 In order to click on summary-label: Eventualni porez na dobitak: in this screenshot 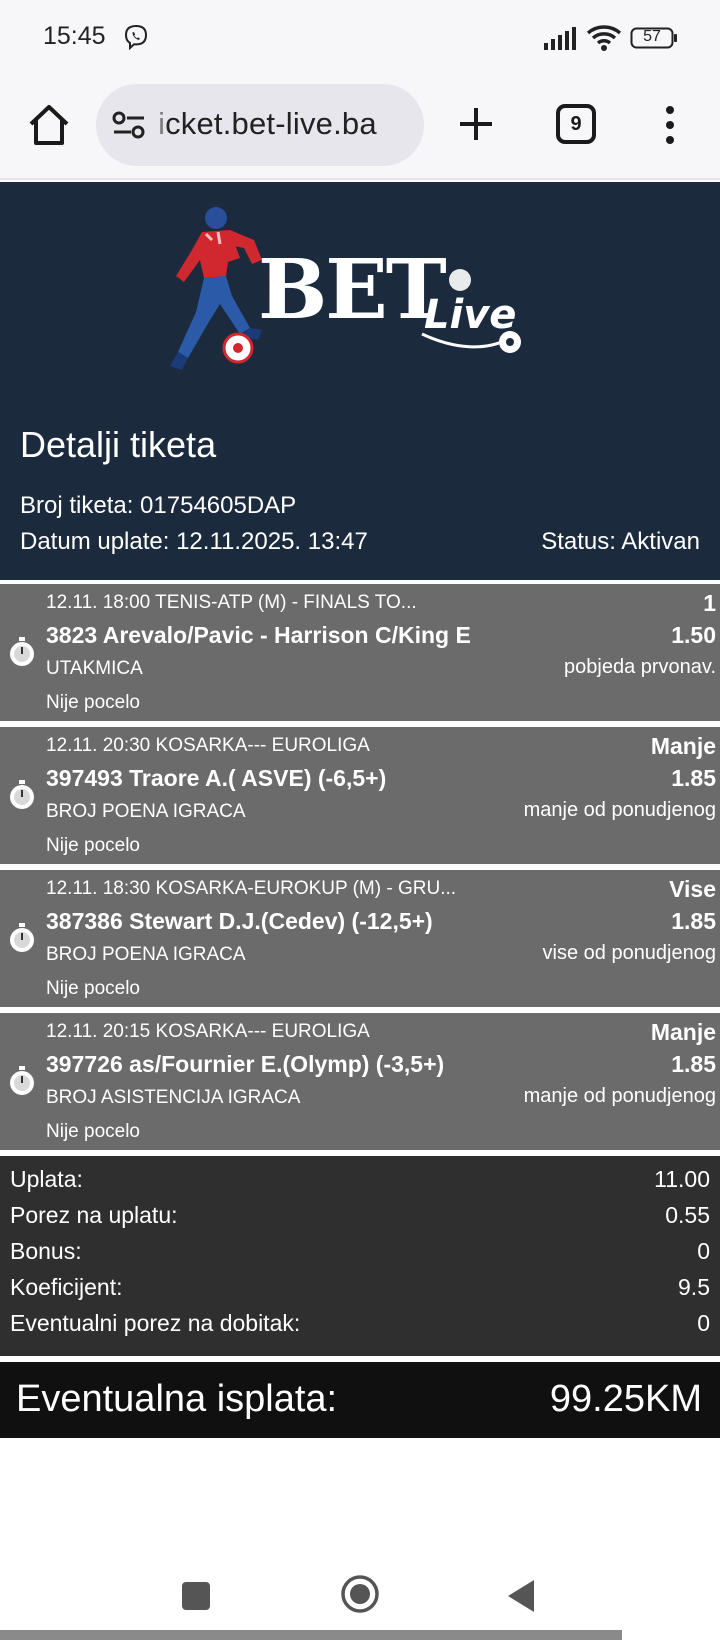, I will do `click(155, 1323)`.